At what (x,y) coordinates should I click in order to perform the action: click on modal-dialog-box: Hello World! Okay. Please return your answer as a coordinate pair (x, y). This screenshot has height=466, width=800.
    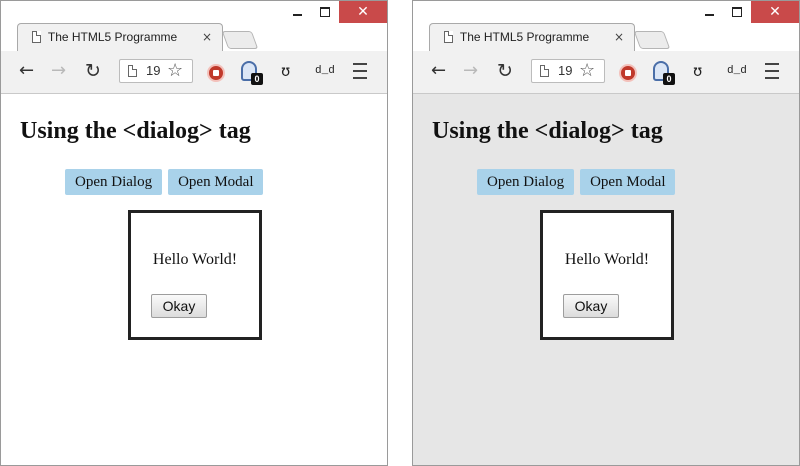
    Looking at the image, I should click on (607, 275).